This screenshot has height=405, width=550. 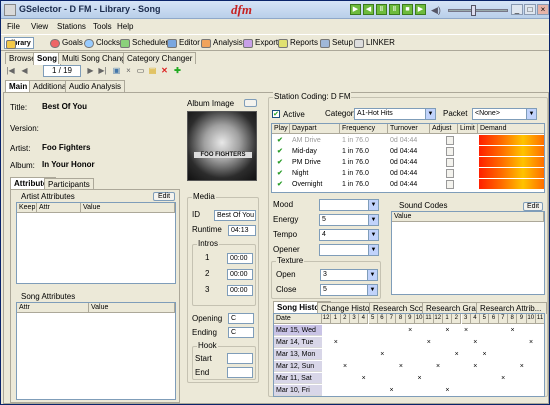 What do you see at coordinates (315, 129) in the screenshot?
I see `col-daypart: Daypart` at bounding box center [315, 129].